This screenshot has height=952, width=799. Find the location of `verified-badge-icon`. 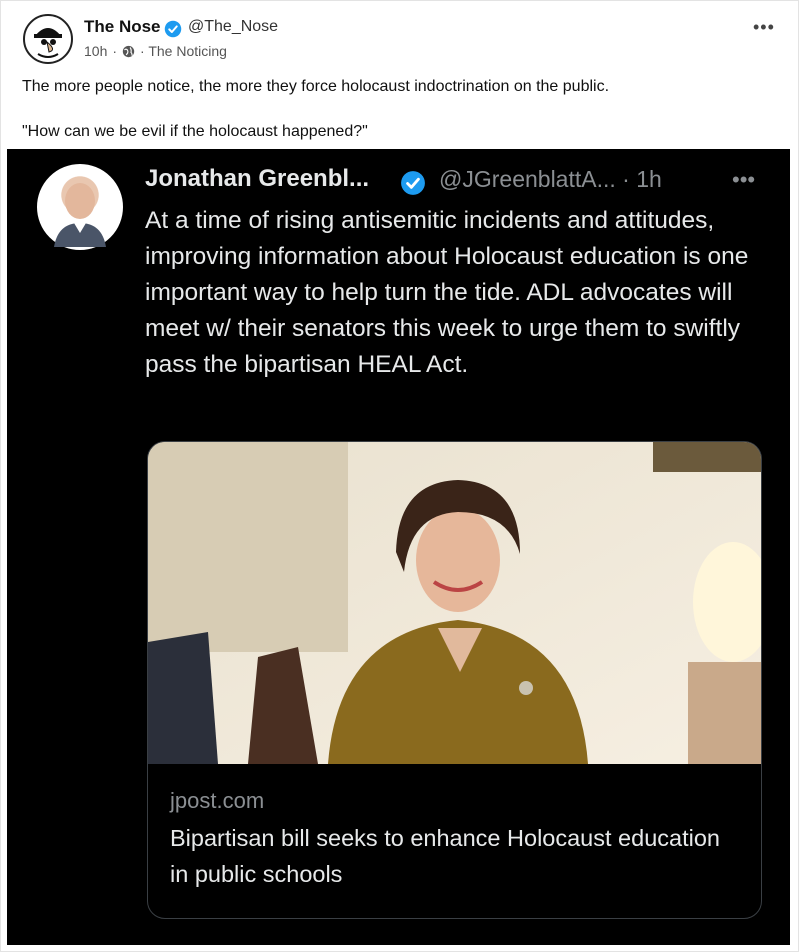

verified-badge-icon is located at coordinates (173, 29).